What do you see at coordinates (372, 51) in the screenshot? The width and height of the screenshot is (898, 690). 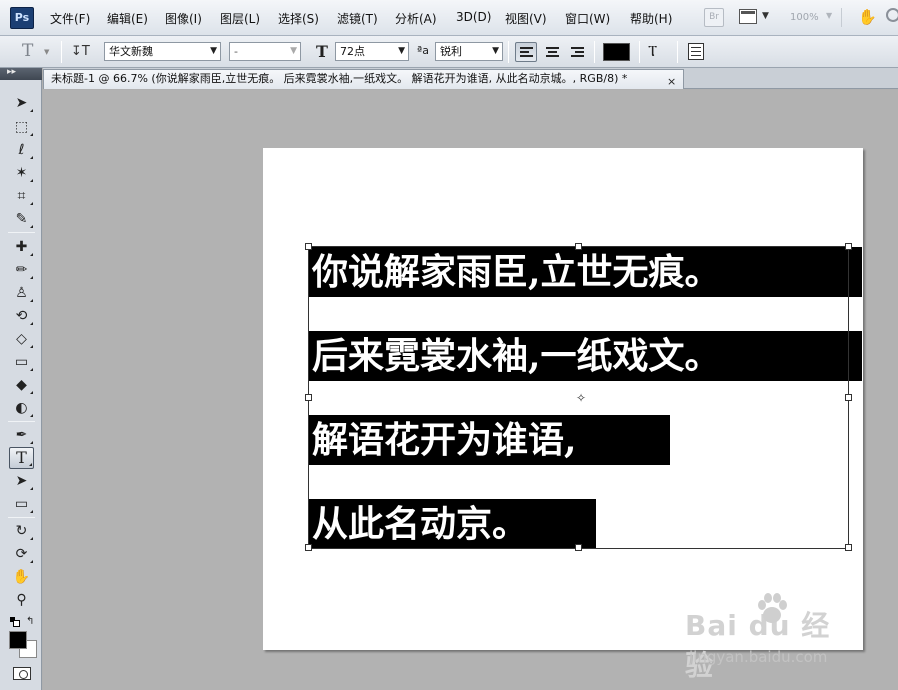 I see `font-size-dropdown: 72点 ▼` at bounding box center [372, 51].